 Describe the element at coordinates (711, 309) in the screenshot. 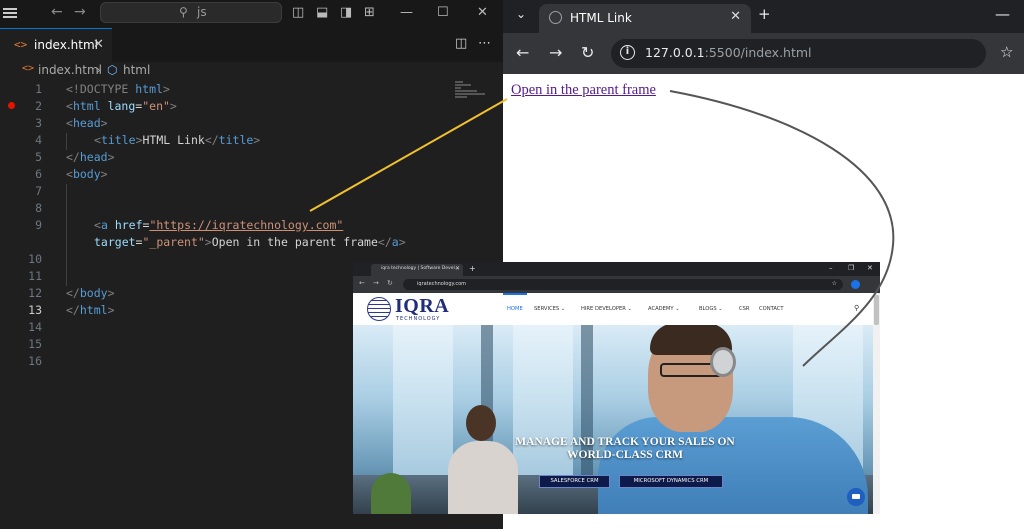

I see `nav-blogs: BLOGS ⌄` at that location.